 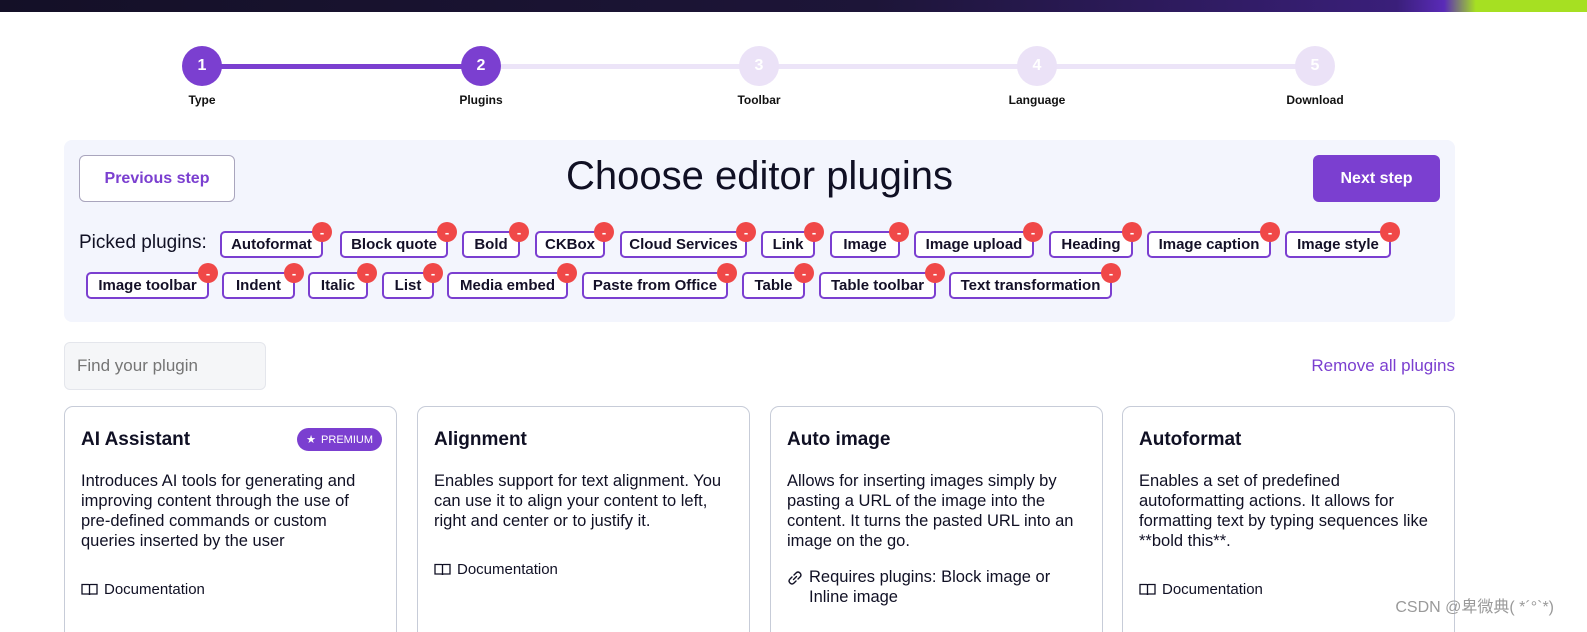 I want to click on step-plugins: 2 Plugins, so click(x=481, y=76).